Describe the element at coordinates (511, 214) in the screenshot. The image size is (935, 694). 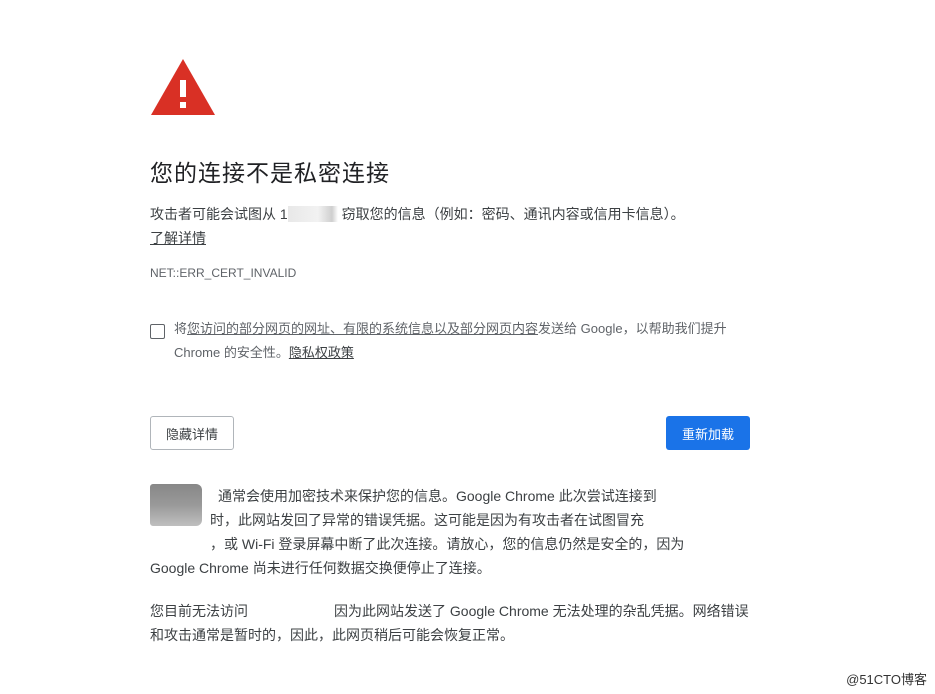
I see `message-text-after: 窃取您的信息（例如：密码、通讯内容或信用卡信息）。` at that location.